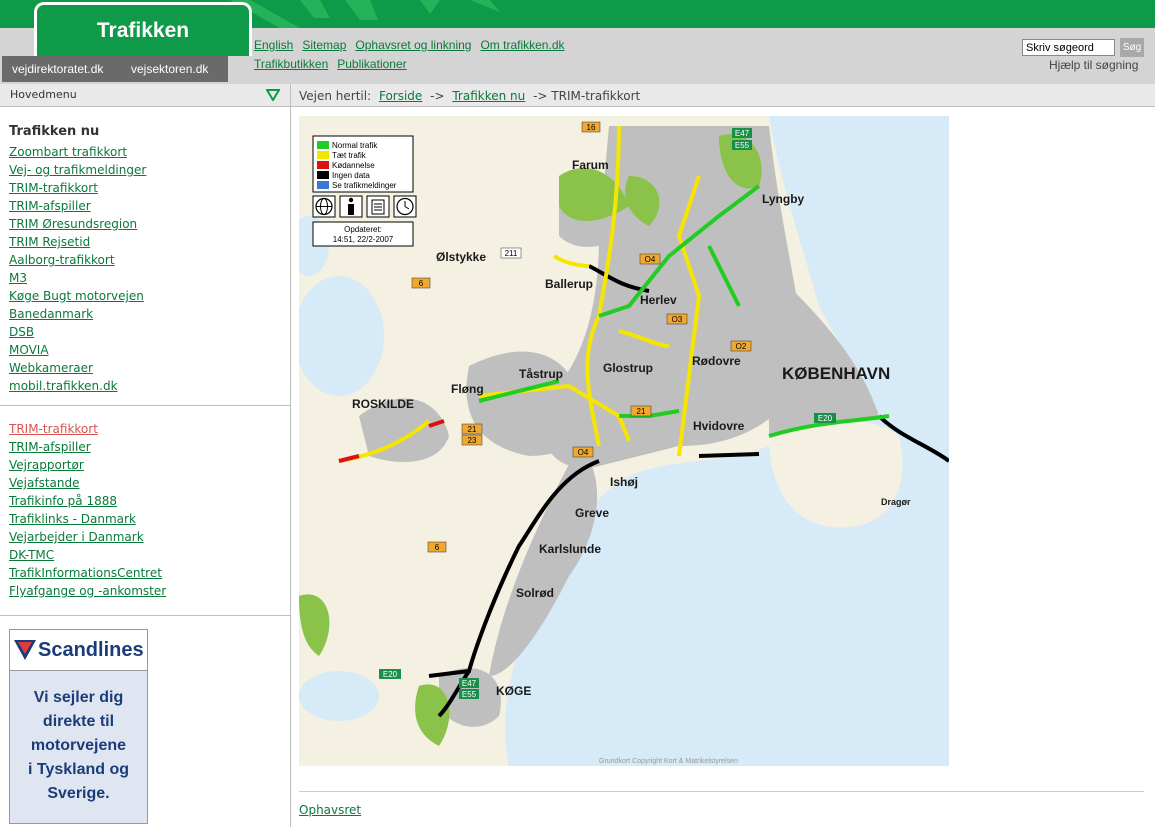 This screenshot has width=1155, height=827. What do you see at coordinates (145, 555) in the screenshot?
I see `nav-item: DK-TMC` at bounding box center [145, 555].